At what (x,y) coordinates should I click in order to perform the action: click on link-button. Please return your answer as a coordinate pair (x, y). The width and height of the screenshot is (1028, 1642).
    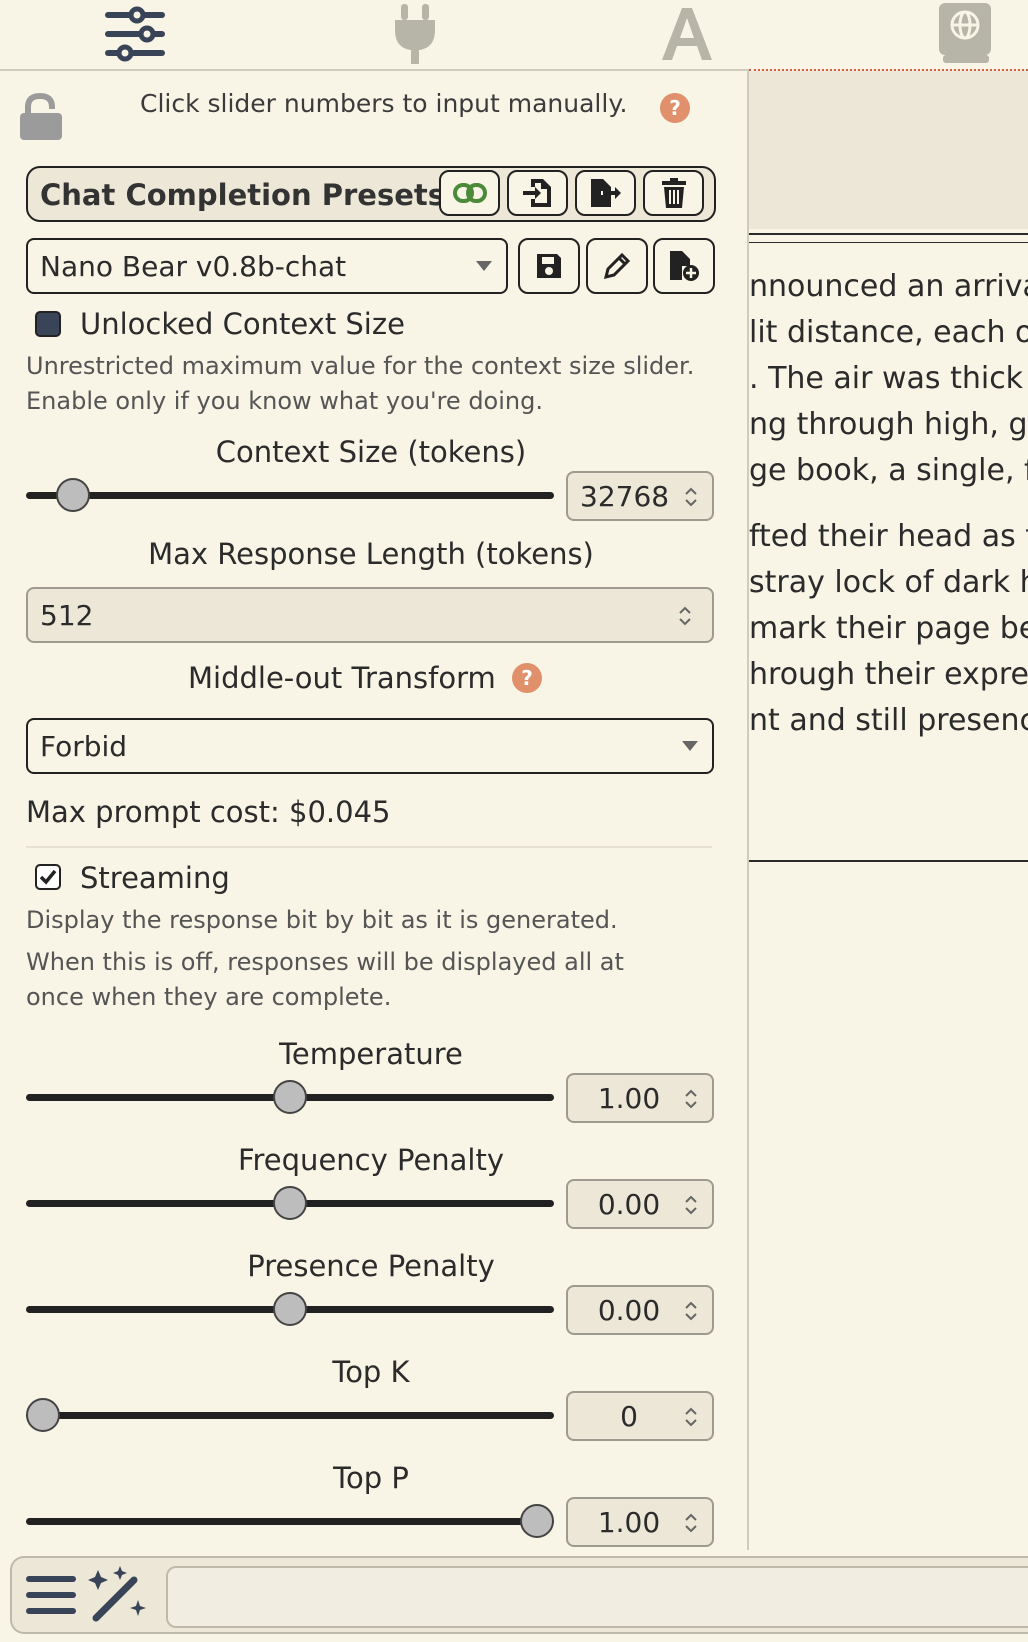
    Looking at the image, I should click on (469, 193).